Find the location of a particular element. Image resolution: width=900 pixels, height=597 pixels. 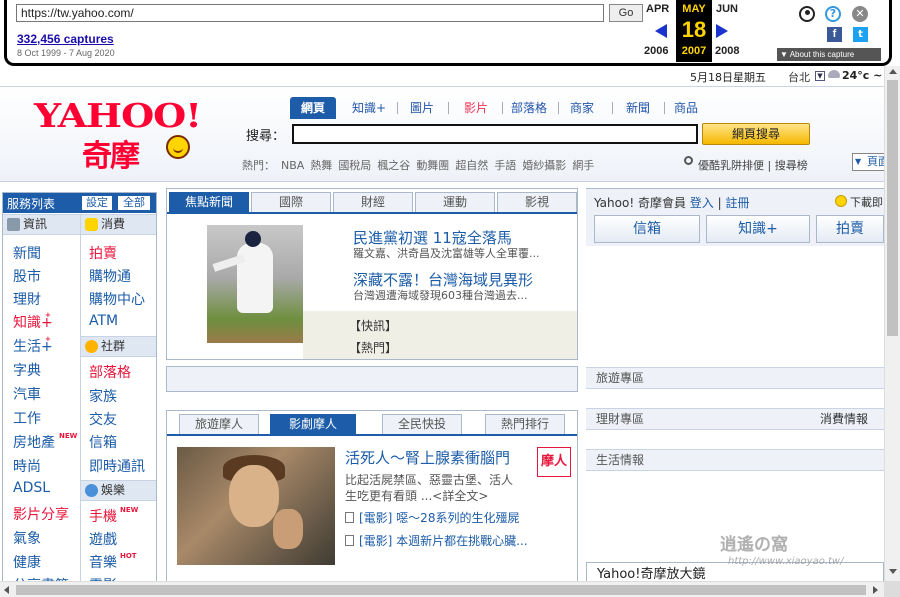

wayback-go-button: Go is located at coordinates (626, 13).